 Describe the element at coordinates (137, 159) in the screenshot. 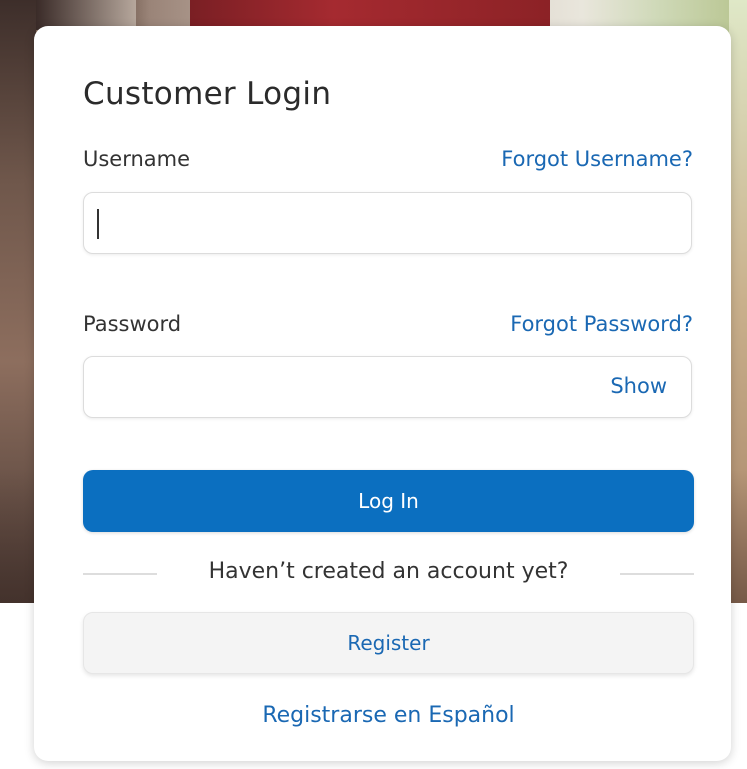

I see `username-label: Username` at that location.